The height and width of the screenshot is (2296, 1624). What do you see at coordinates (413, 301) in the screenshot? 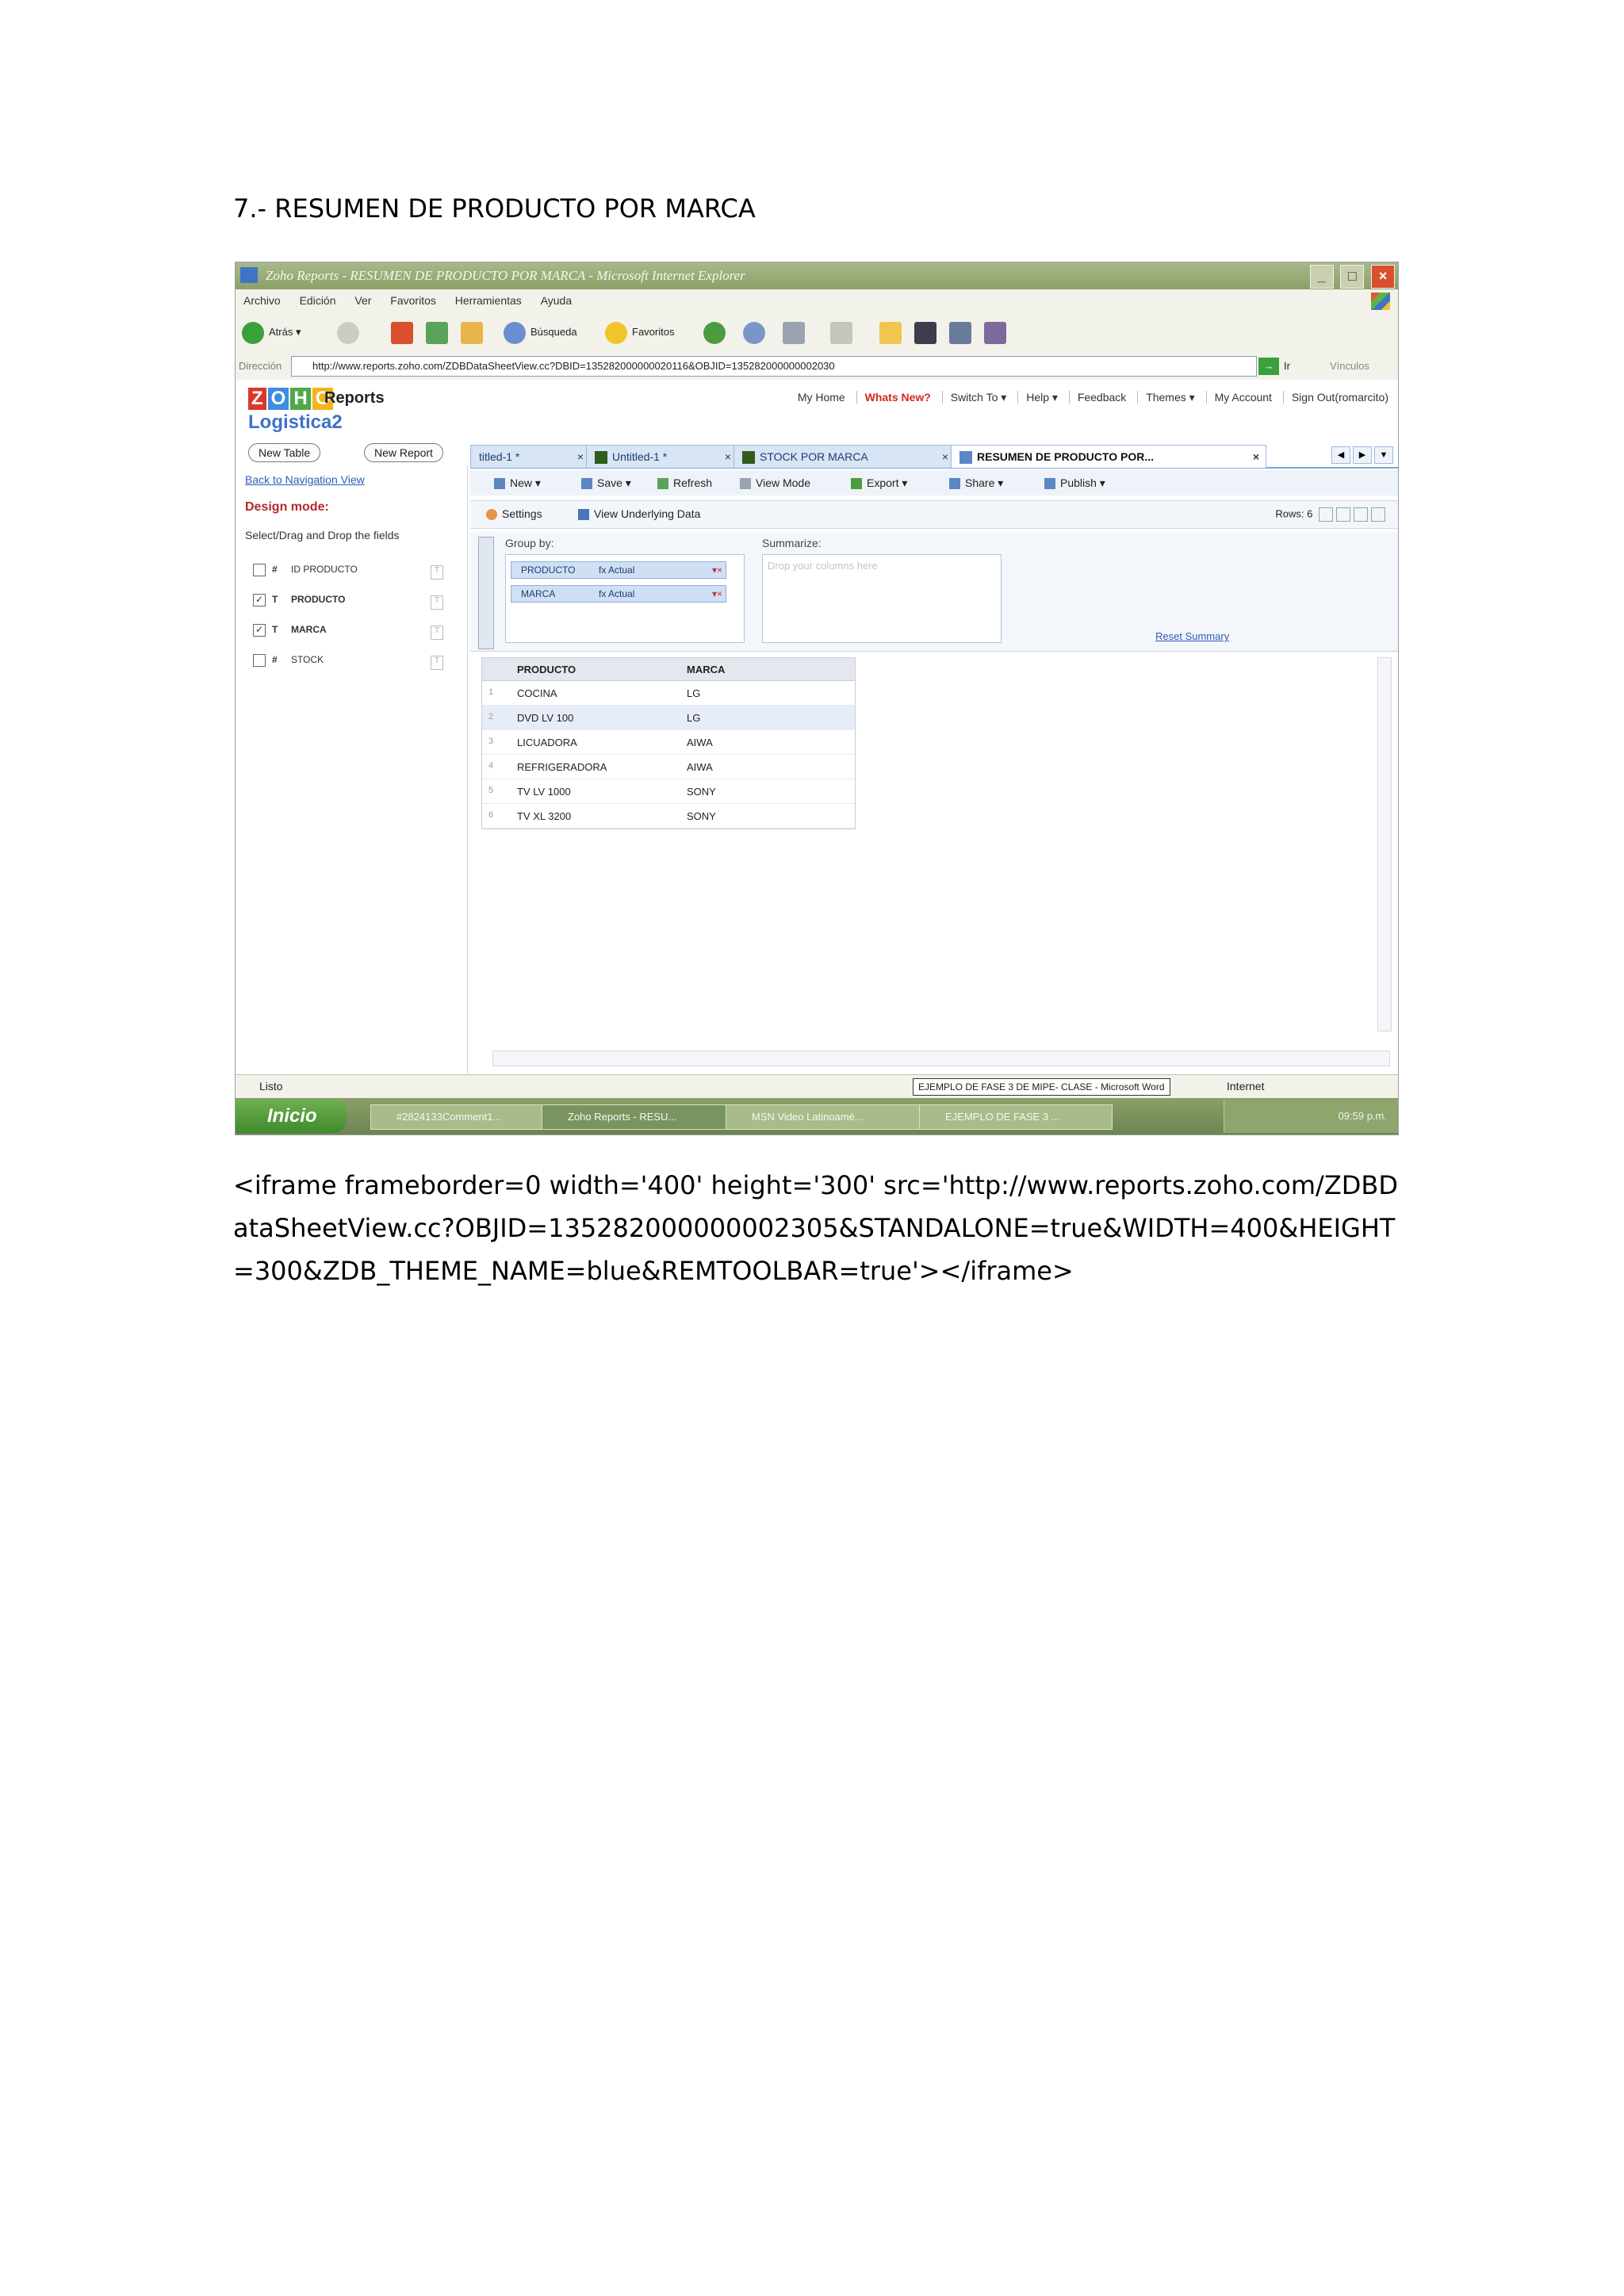
I see `menu-favoritos: Favoritos` at bounding box center [413, 301].